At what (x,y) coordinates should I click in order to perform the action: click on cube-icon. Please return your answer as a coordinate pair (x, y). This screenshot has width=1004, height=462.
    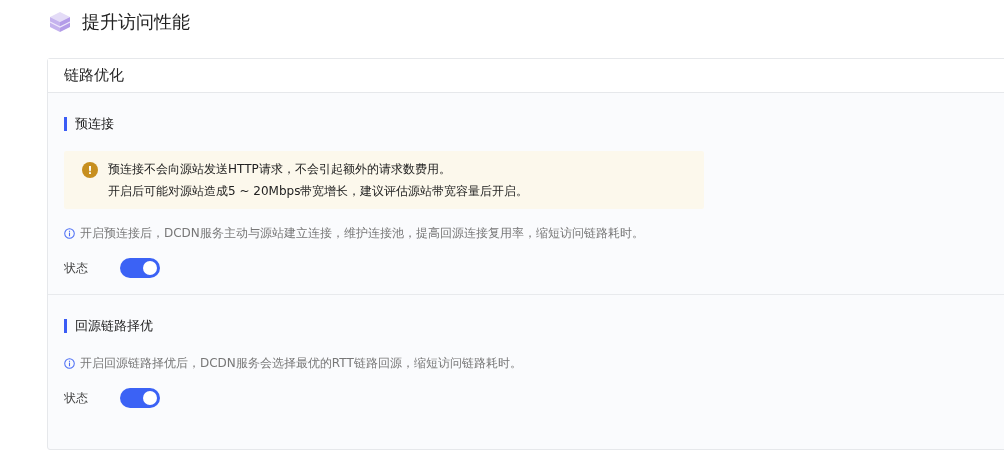
    Looking at the image, I should click on (60, 22).